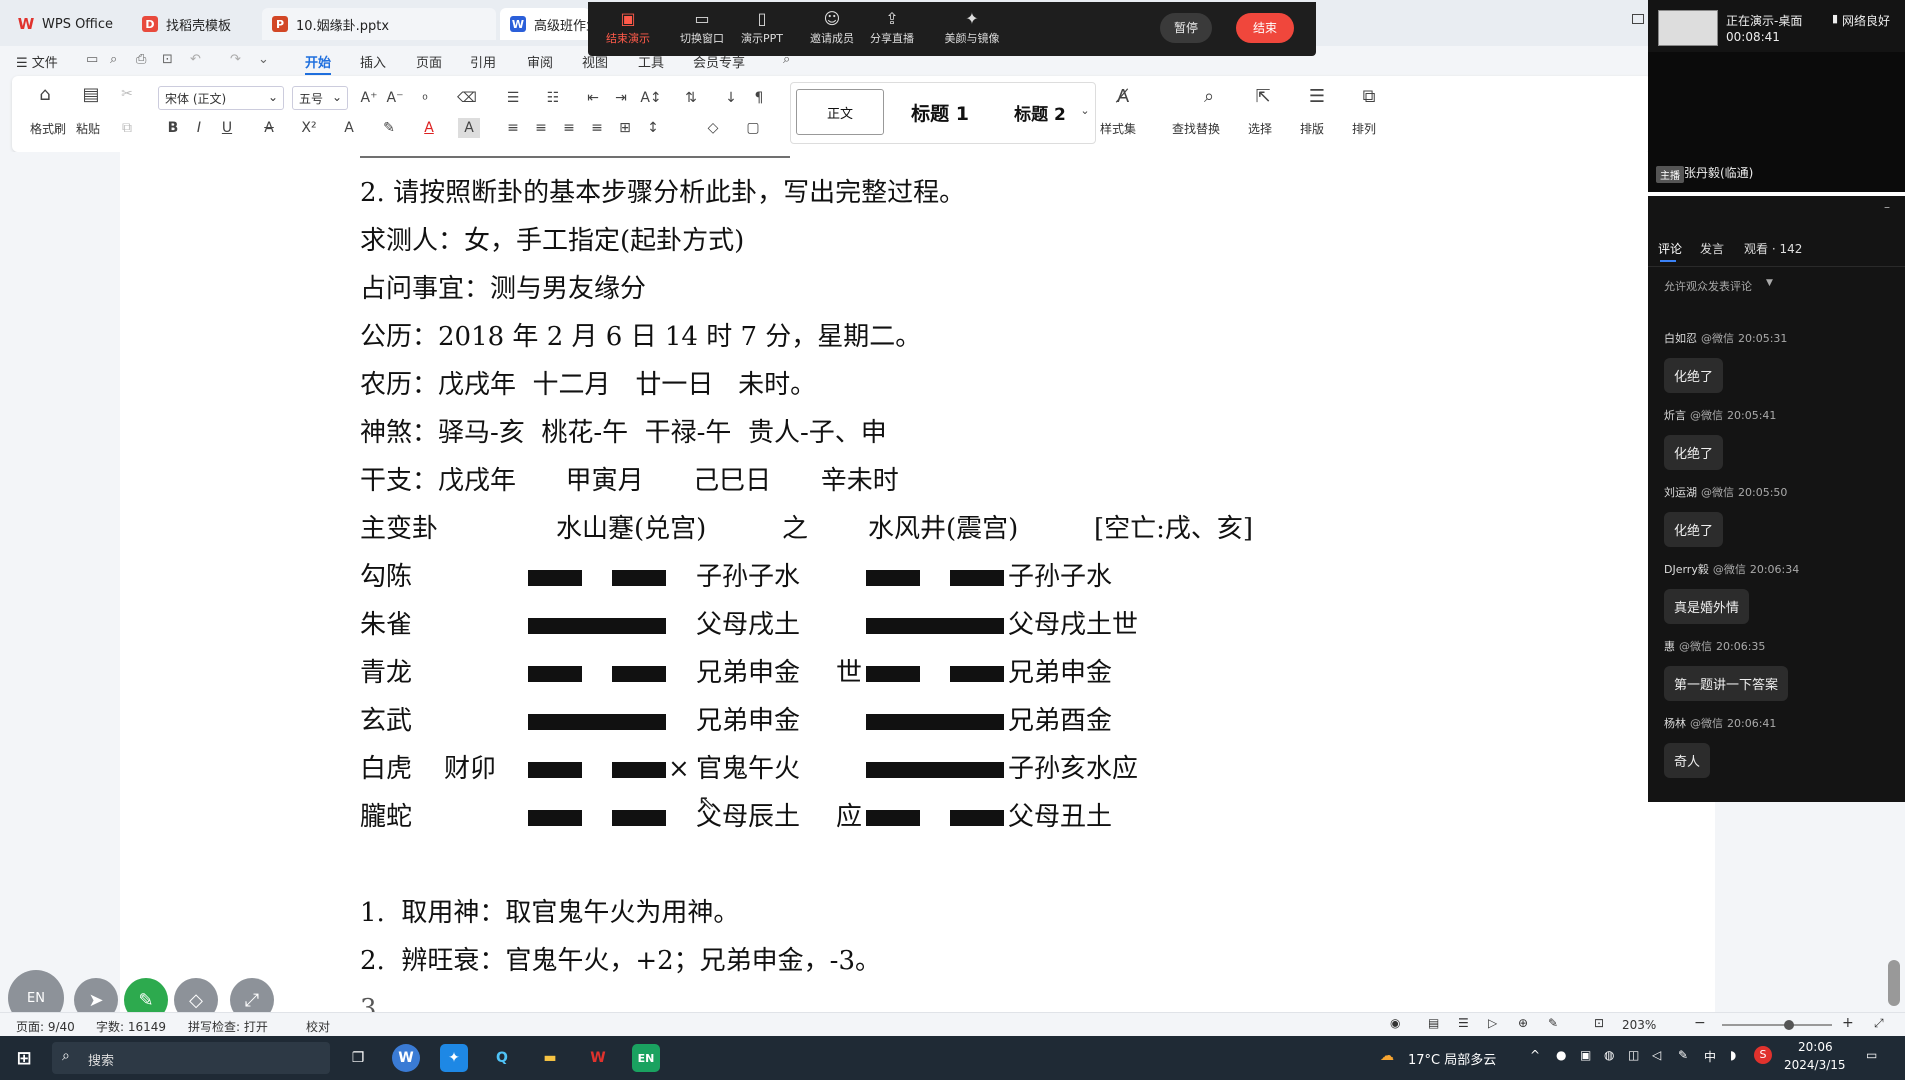 The width and height of the screenshot is (1905, 1080). Describe the element at coordinates (1312, 128) in the screenshot. I see `layout-label: 排版` at that location.